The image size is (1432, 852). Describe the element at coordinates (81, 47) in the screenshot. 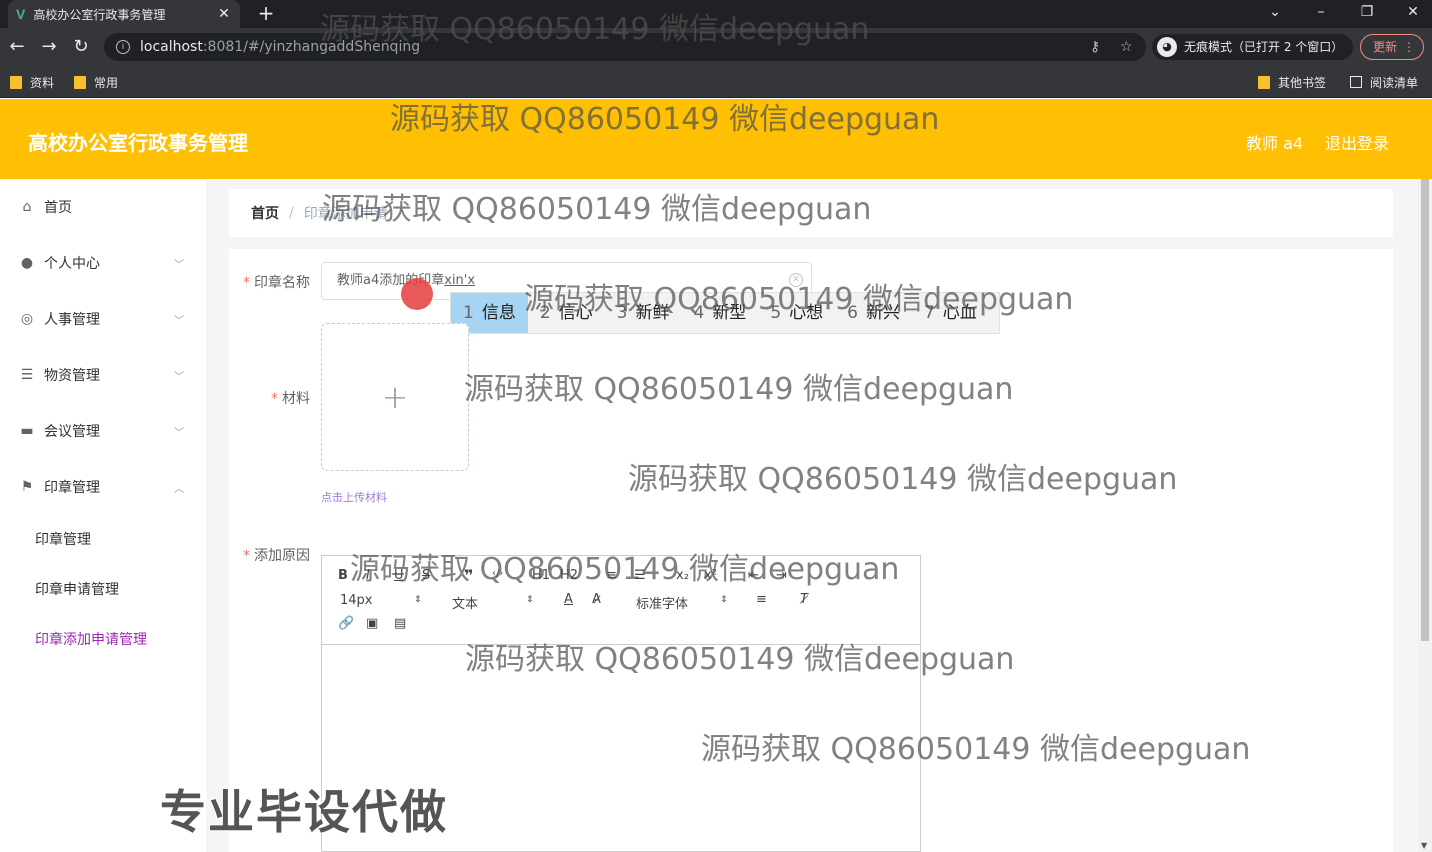

I see `reload-icon: ↻` at that location.